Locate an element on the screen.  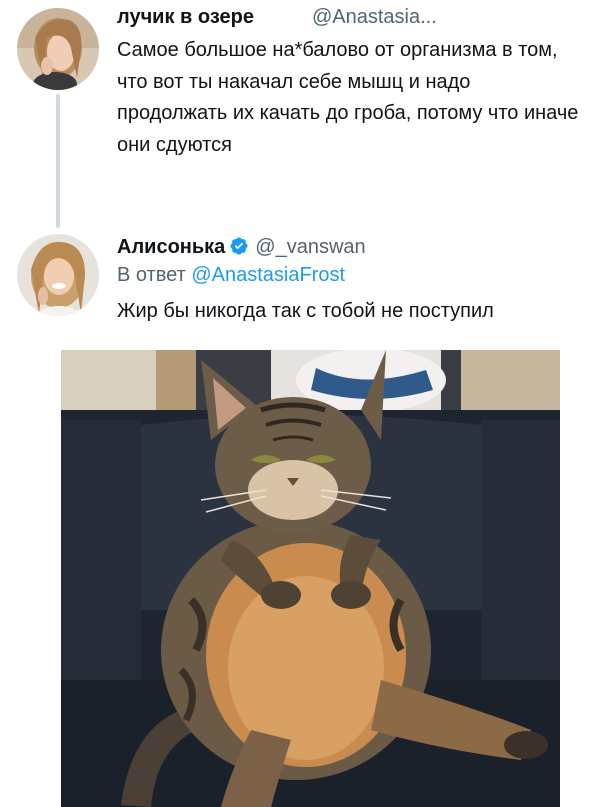
tweet-header: Алисонька @_vanswan is located at coordinates (352, 247).